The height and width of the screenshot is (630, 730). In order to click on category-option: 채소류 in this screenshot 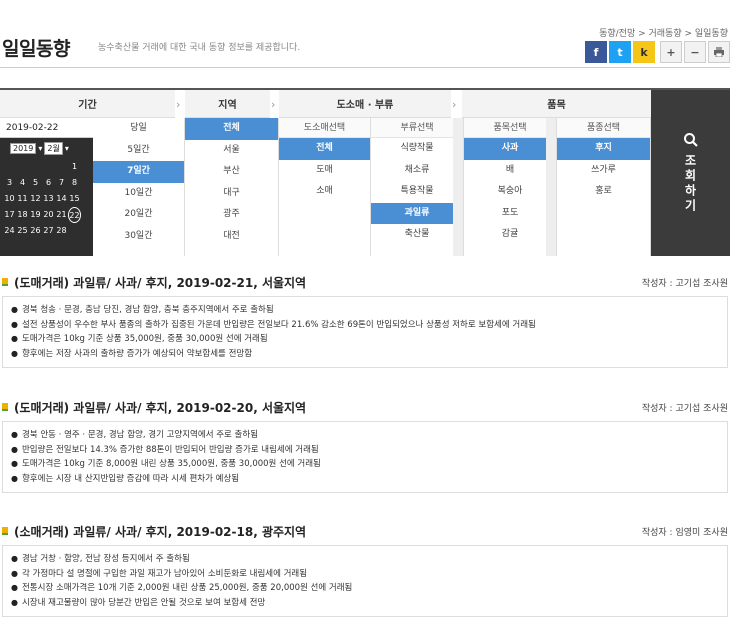, I will do `click(417, 171)`.